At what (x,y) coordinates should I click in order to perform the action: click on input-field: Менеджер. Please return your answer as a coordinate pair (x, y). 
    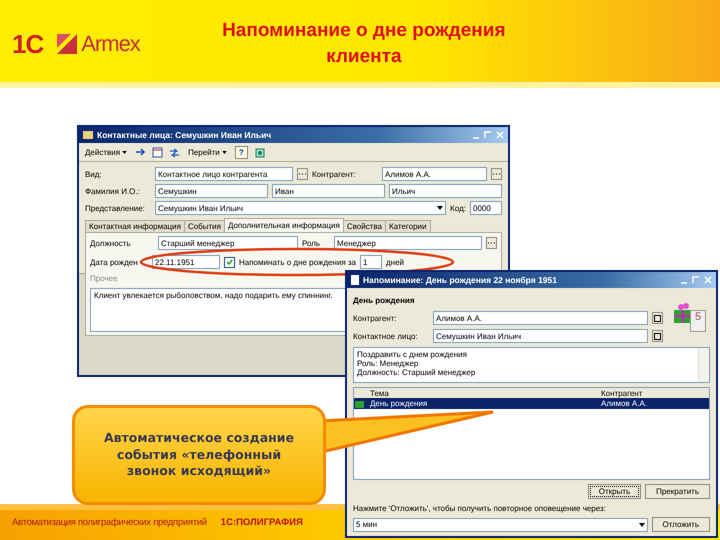
    Looking at the image, I should click on (408, 243).